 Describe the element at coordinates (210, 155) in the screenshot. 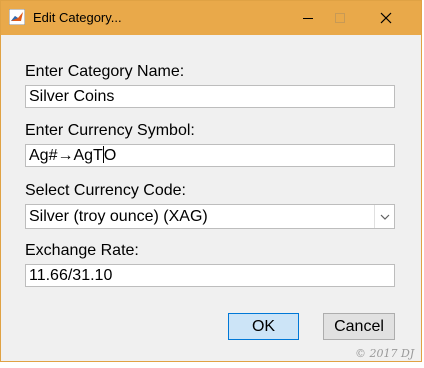

I see `currency-symbol-field: Ag#→AgTO` at that location.